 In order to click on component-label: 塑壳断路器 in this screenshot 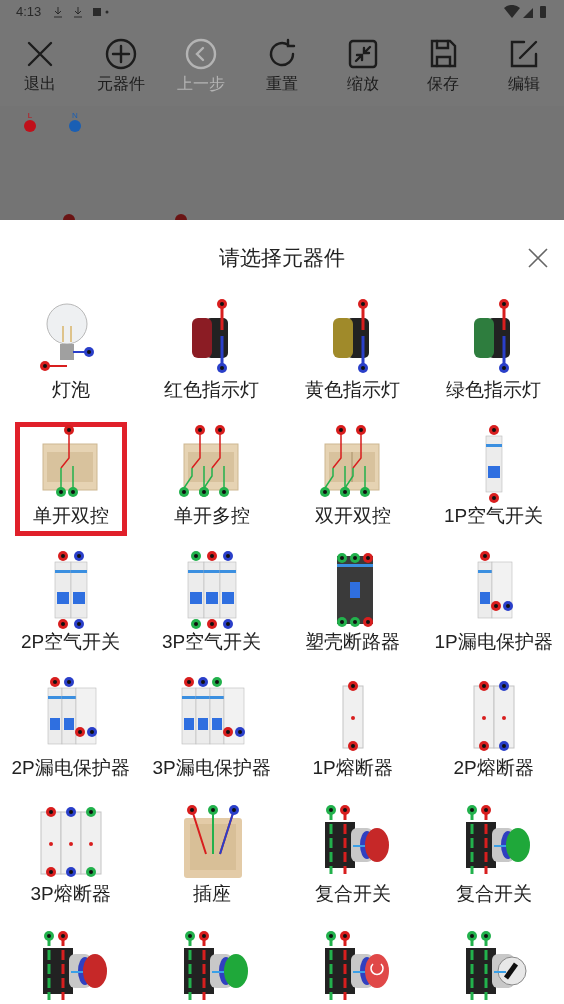, I will do `click(352, 642)`.